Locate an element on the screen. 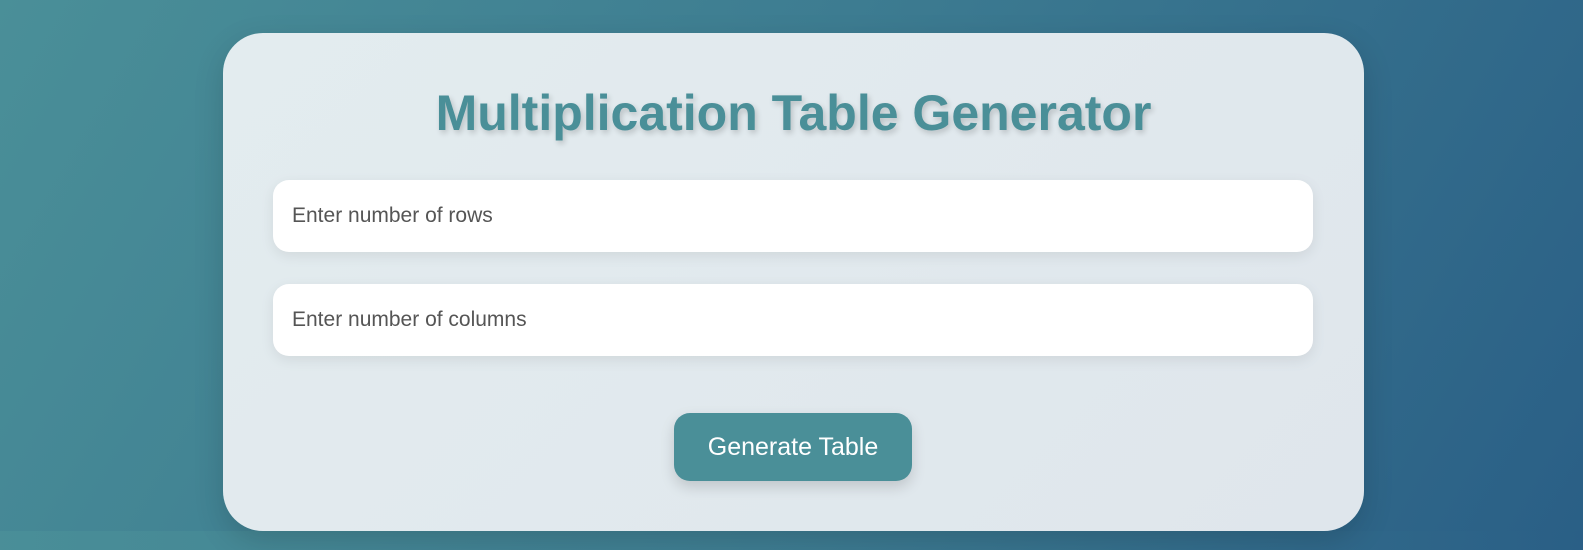 This screenshot has width=1583, height=550. rows-input is located at coordinates (793, 216).